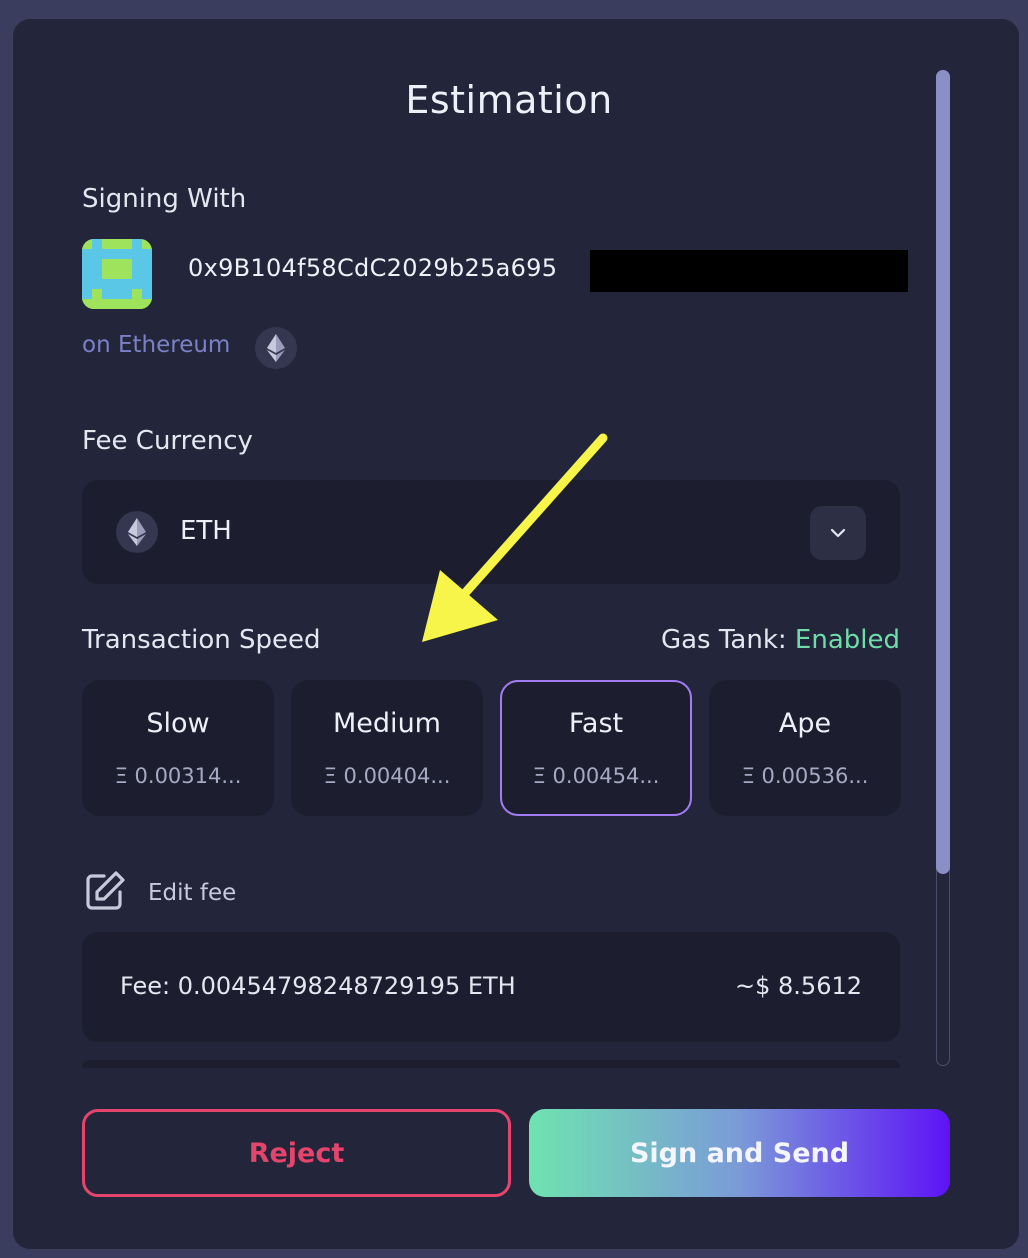  I want to click on reject-button: Reject, so click(296, 1153).